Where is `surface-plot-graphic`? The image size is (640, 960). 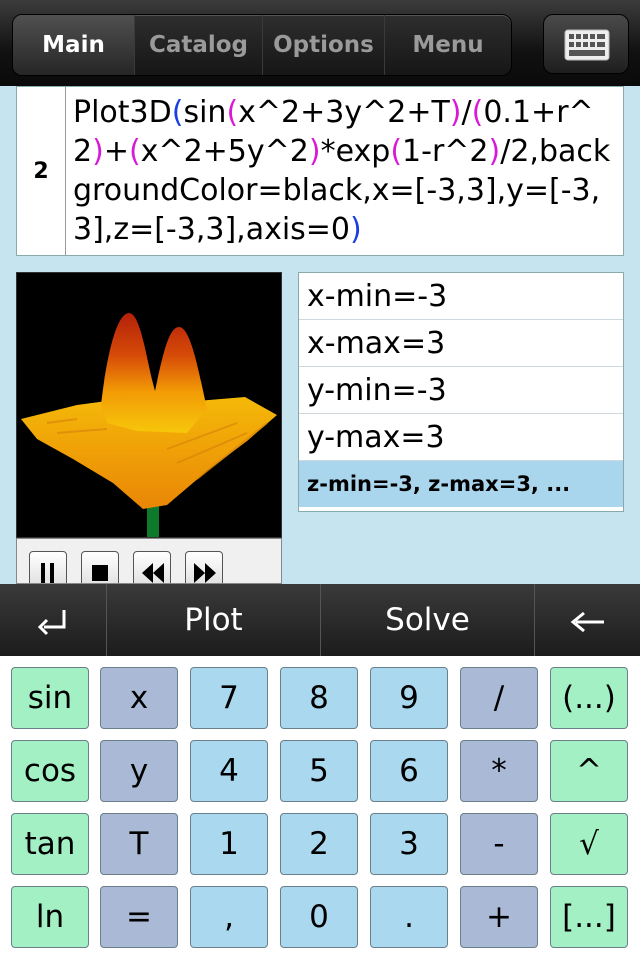
surface-plot-graphic is located at coordinates (149, 425).